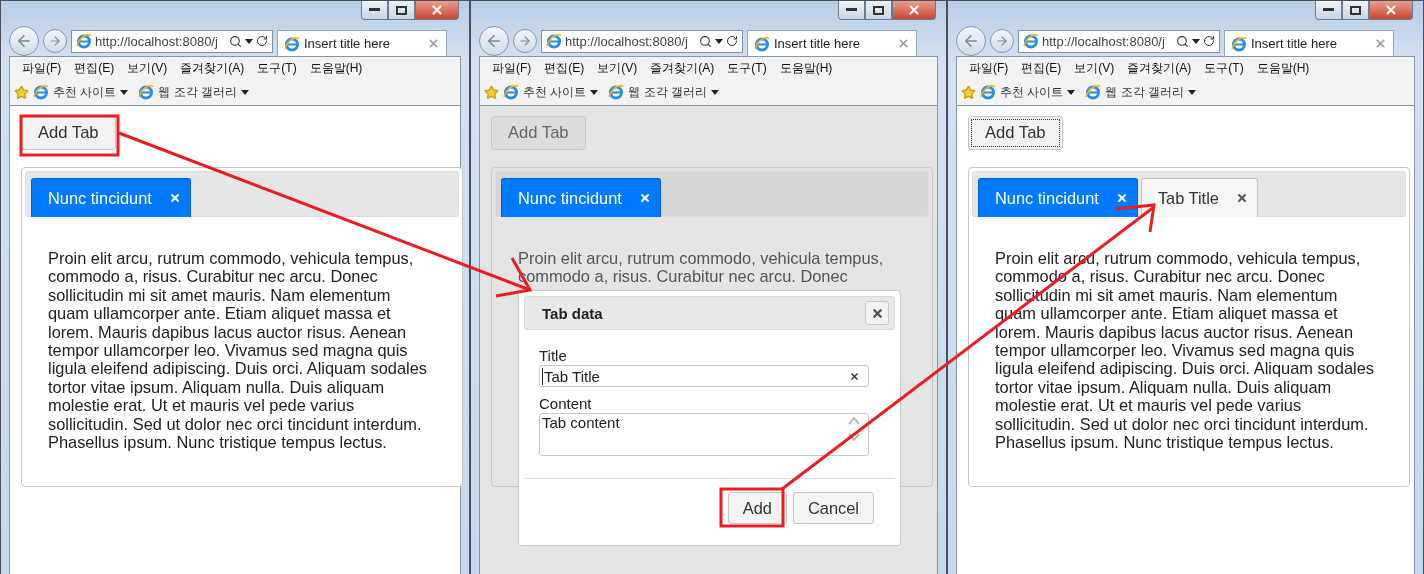  Describe the element at coordinates (1199, 197) in the screenshot. I see `tab: Tab Title` at that location.